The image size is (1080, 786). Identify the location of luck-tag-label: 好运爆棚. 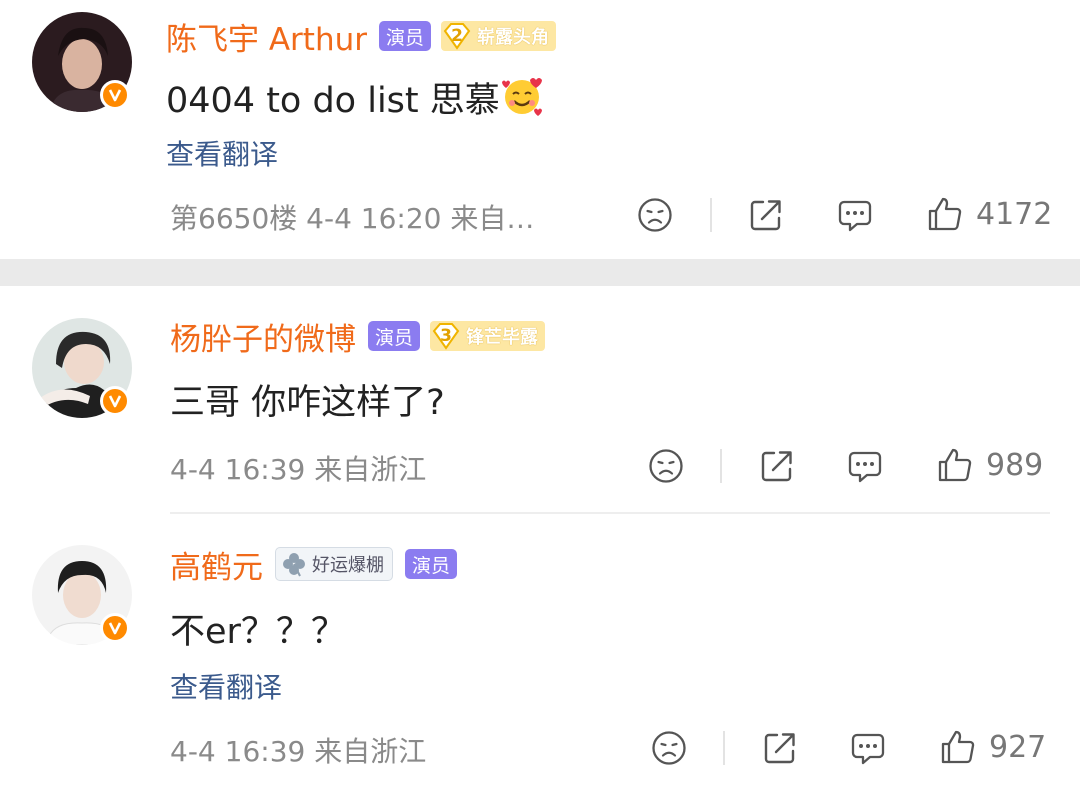
(348, 565).